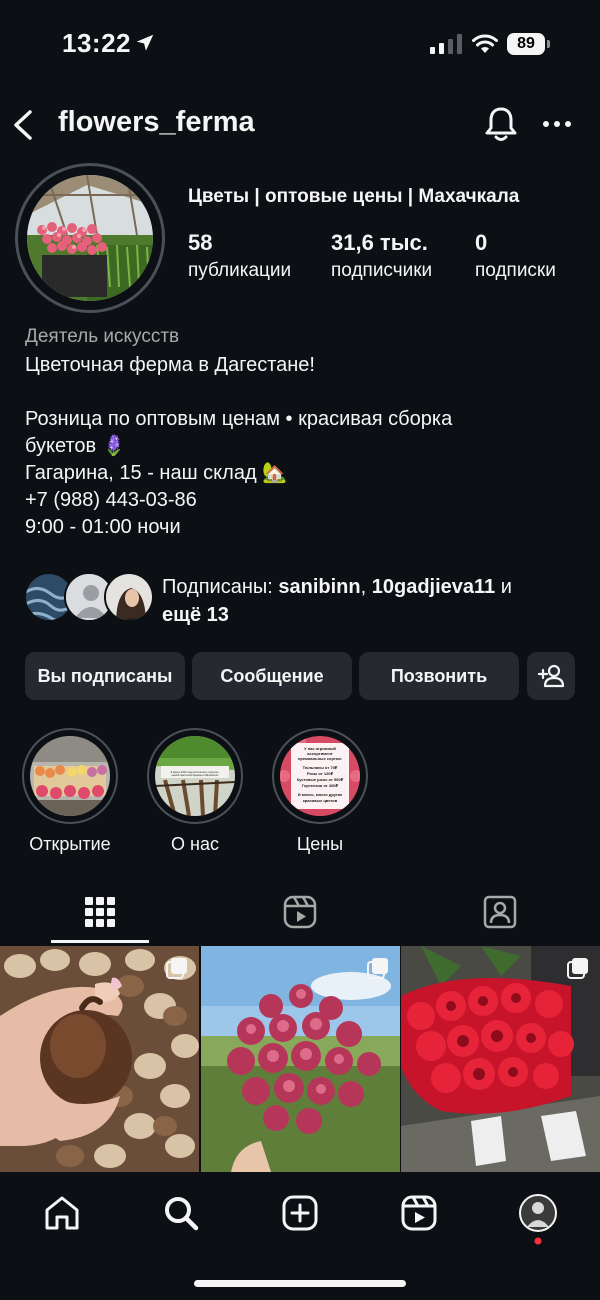 The image size is (600, 1300). I want to click on bio-line: Гагарина, 15 - наш склад 🏡, so click(156, 473).